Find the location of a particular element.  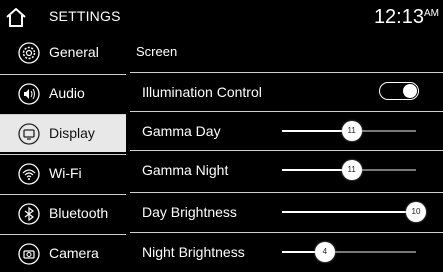

slider-thumb: 4 is located at coordinates (324, 252).